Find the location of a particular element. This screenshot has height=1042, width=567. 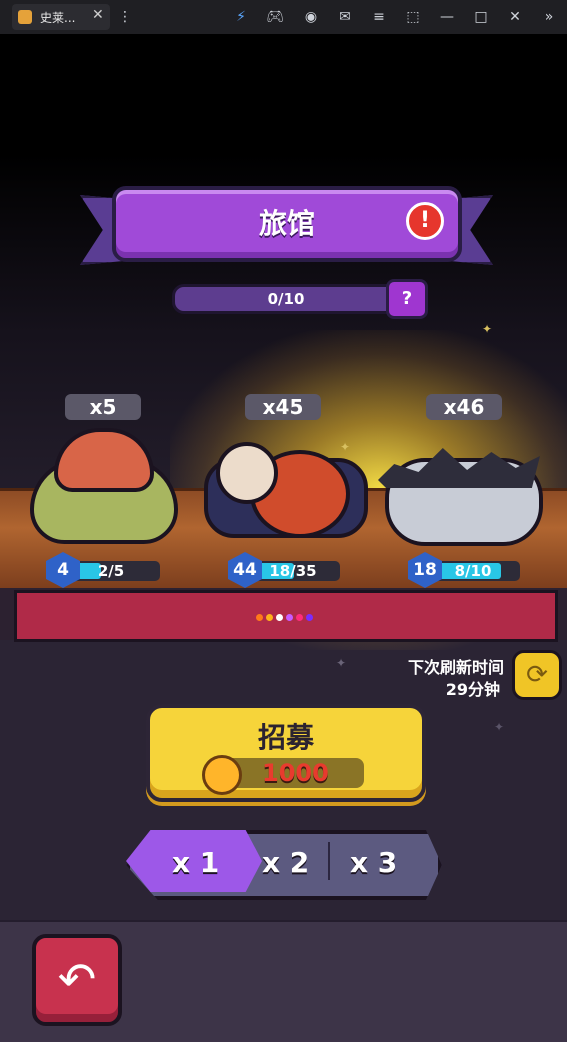

multiplier-divider is located at coordinates (329, 861).